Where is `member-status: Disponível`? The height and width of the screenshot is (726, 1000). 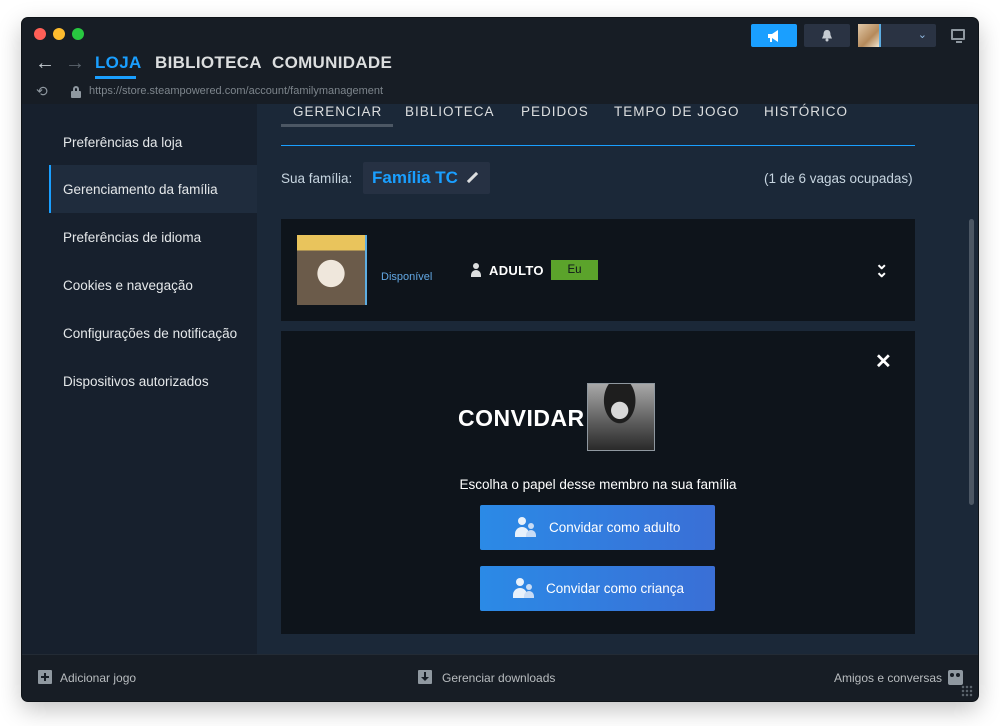
member-status: Disponível is located at coordinates (407, 277).